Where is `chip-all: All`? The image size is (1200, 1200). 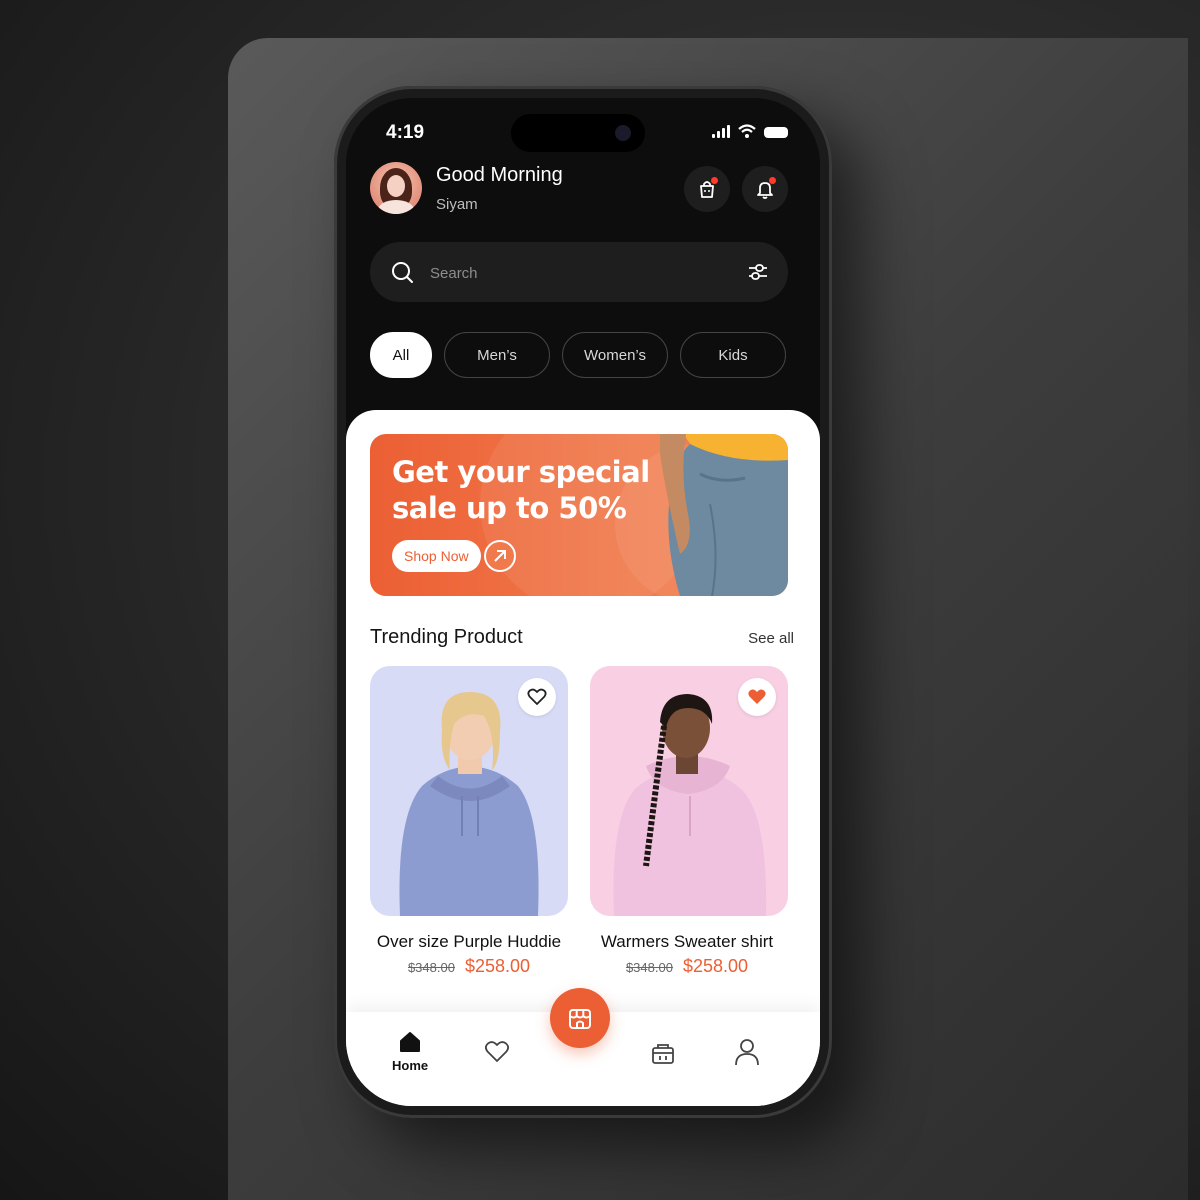 chip-all: All is located at coordinates (401, 355).